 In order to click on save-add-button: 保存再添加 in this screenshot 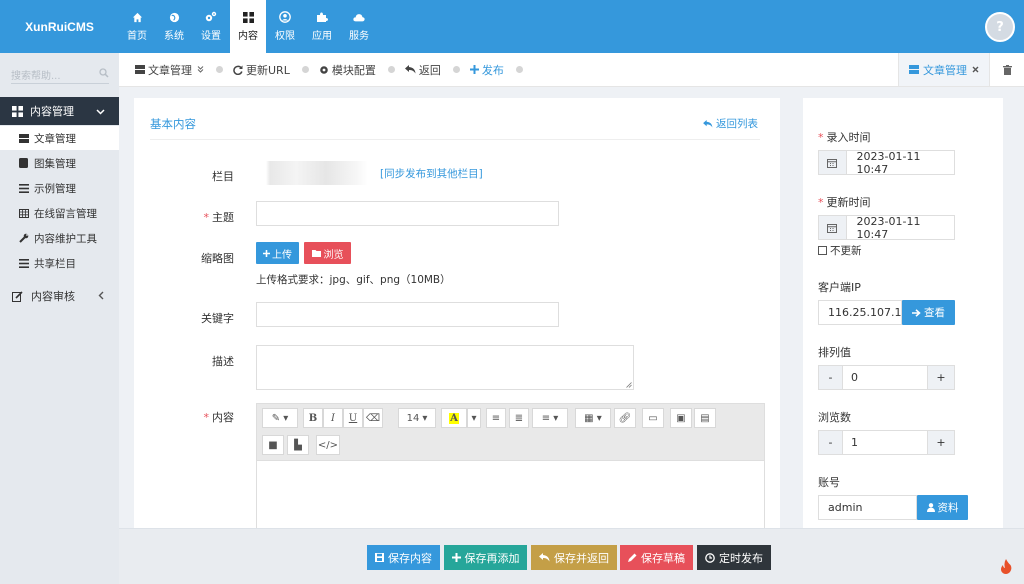, I will do `click(485, 557)`.